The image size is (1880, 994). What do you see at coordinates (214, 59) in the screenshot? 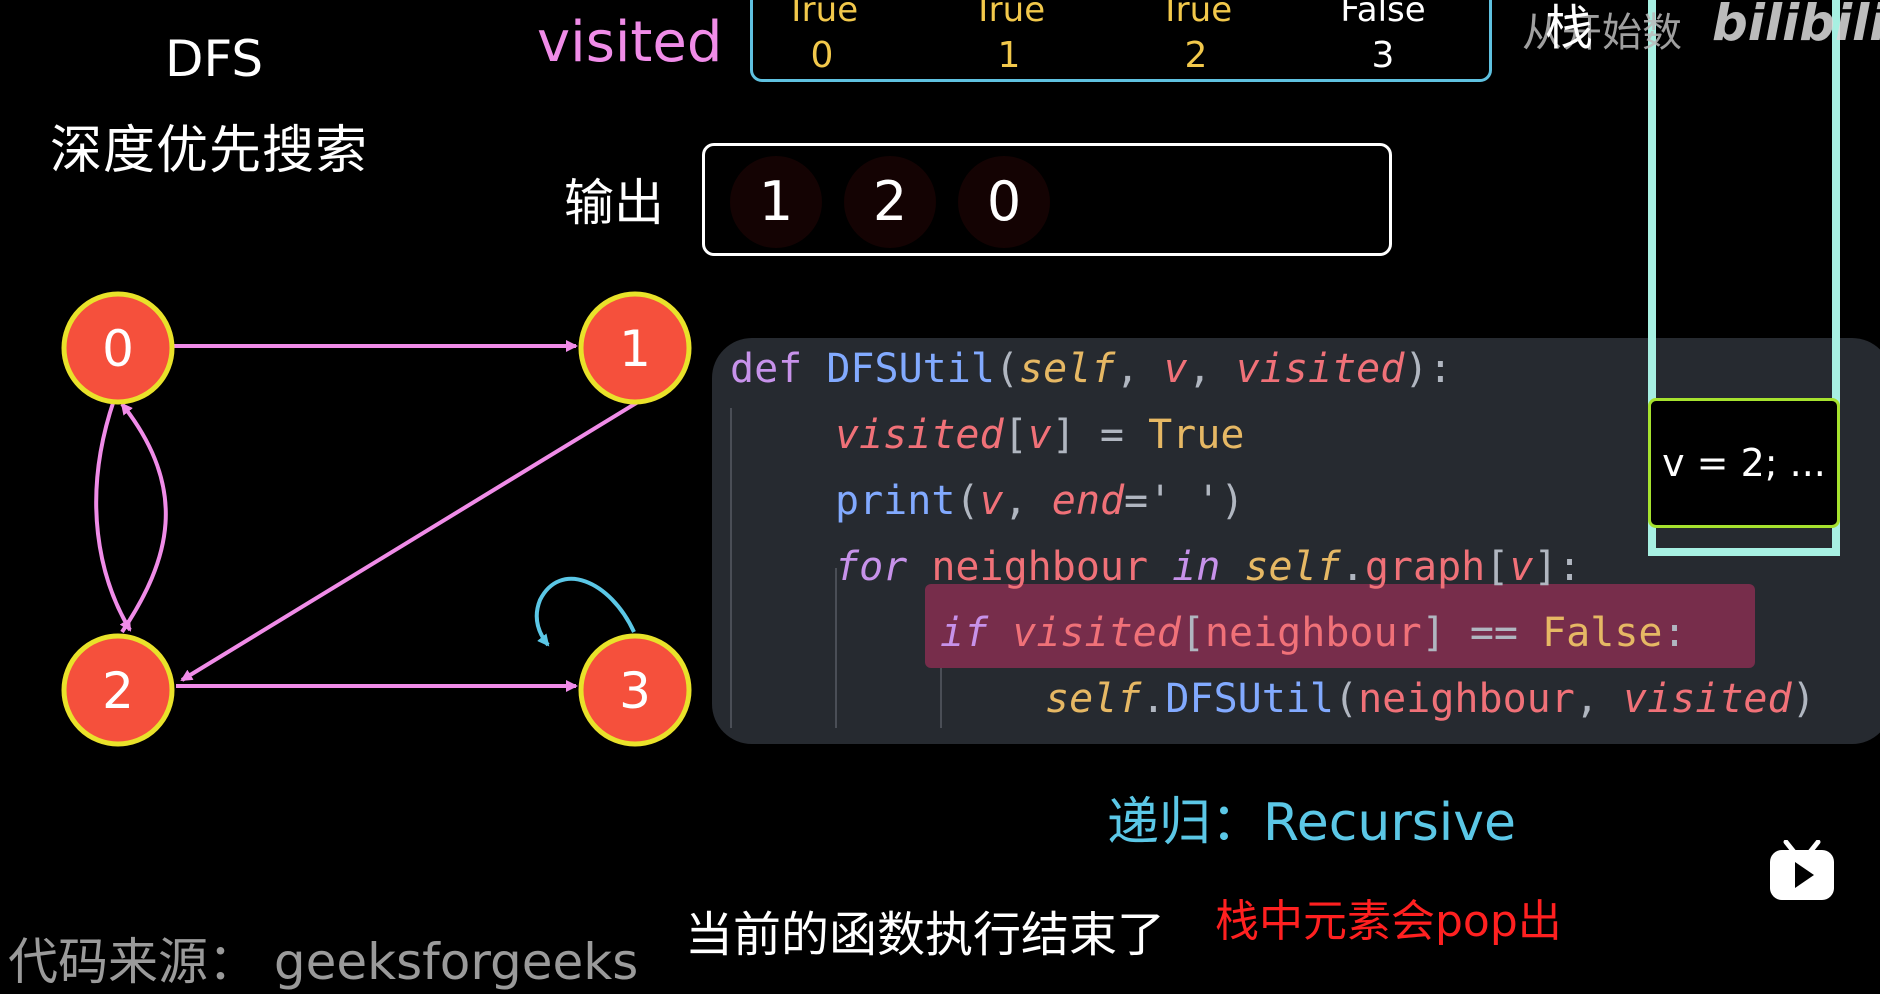
I see `page-title: DFS` at bounding box center [214, 59].